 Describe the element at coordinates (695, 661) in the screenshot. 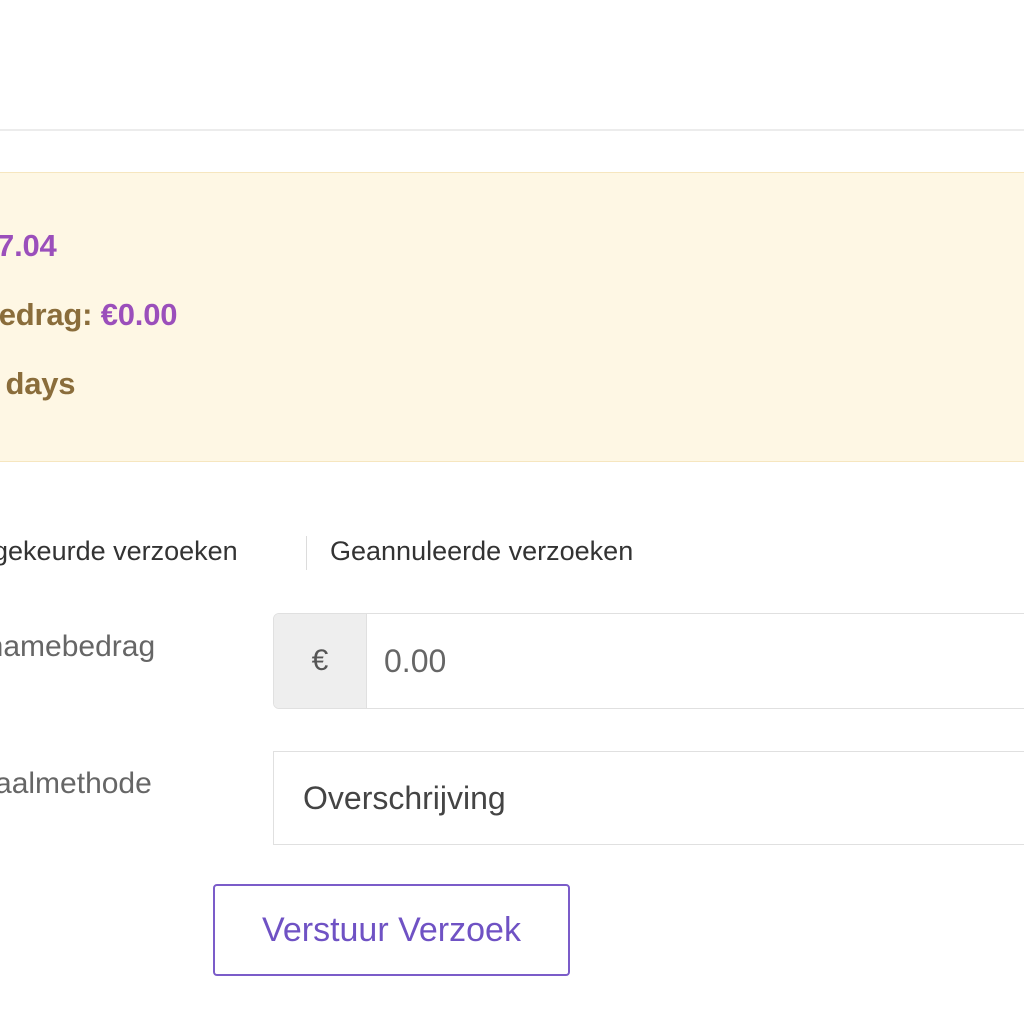

I see `amount-input` at that location.